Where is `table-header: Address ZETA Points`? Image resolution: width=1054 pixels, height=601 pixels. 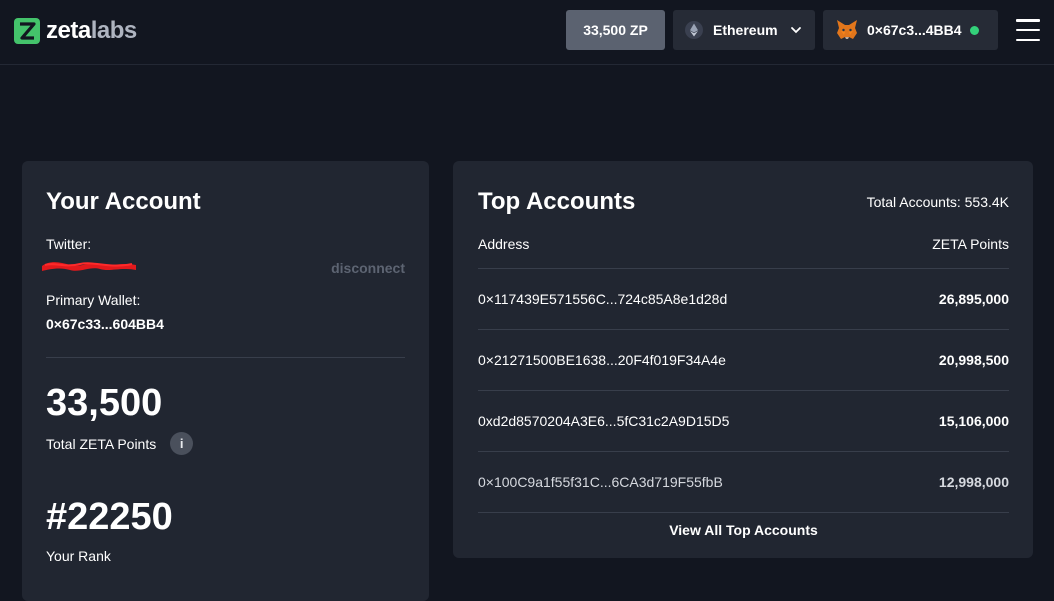 table-header: Address ZETA Points is located at coordinates (743, 252).